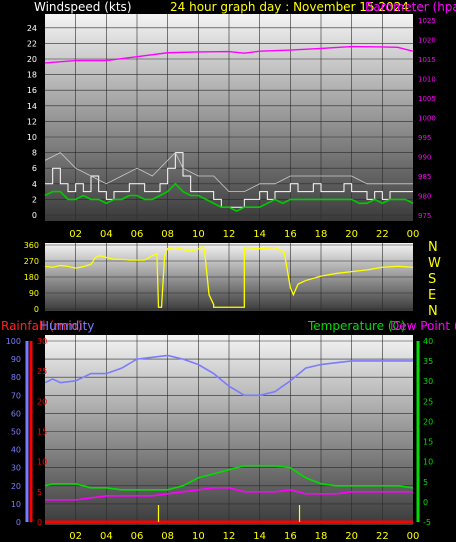 The width and height of the screenshot is (456, 542). What do you see at coordinates (32, 137) in the screenshot?
I see `windspeed-tick-label: 10` at bounding box center [32, 137].